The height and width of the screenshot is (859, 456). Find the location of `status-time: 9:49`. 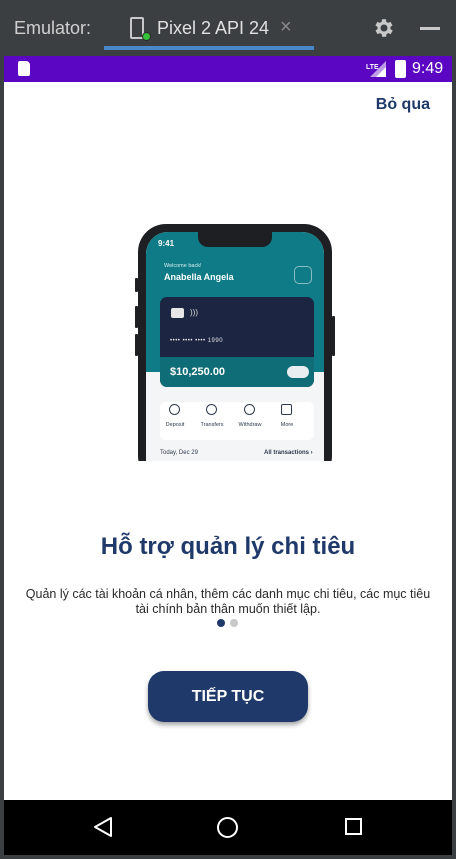

status-time: 9:49 is located at coordinates (428, 68).